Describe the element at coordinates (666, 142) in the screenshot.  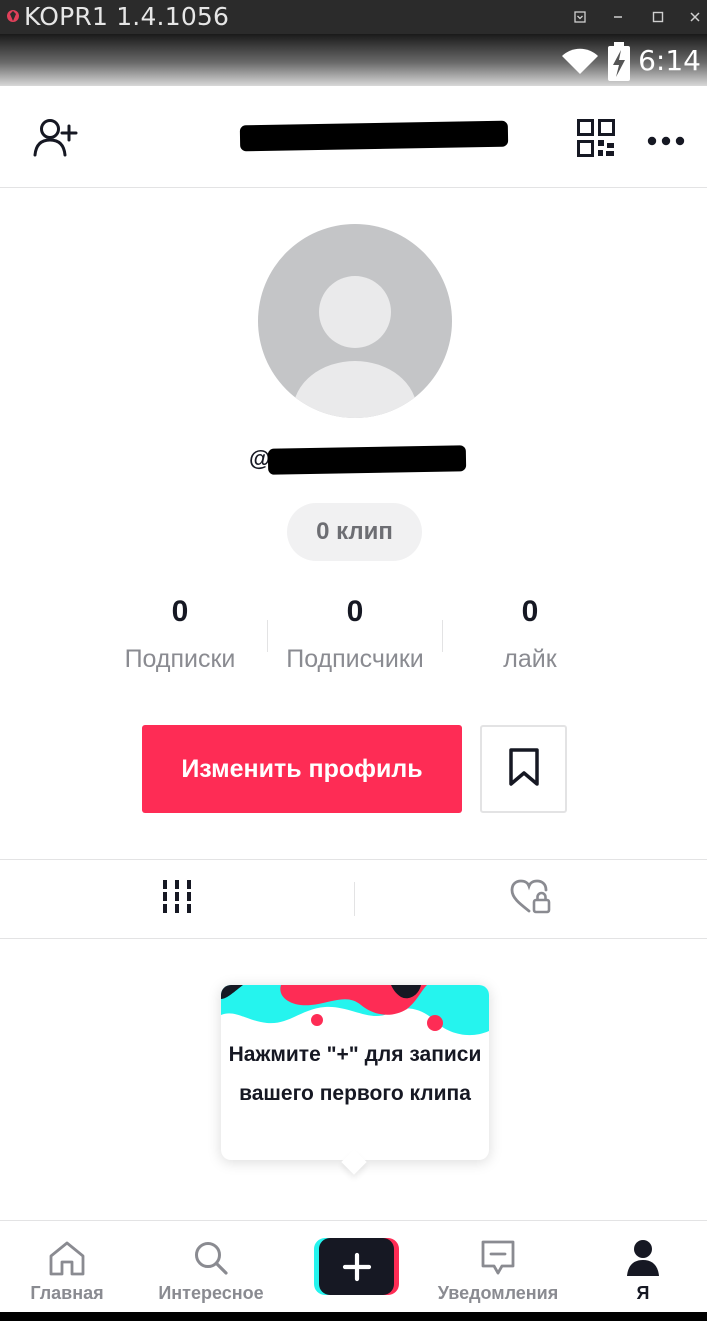
I see `more-icon` at that location.